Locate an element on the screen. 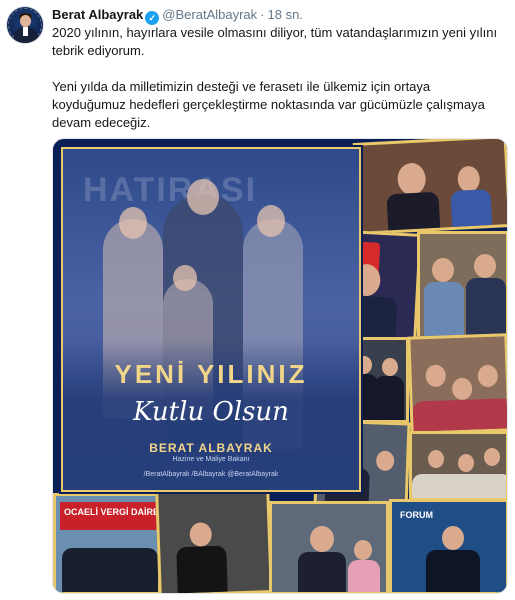 Image resolution: width=515 pixels, height=600 pixels. avatar is located at coordinates (25, 25).